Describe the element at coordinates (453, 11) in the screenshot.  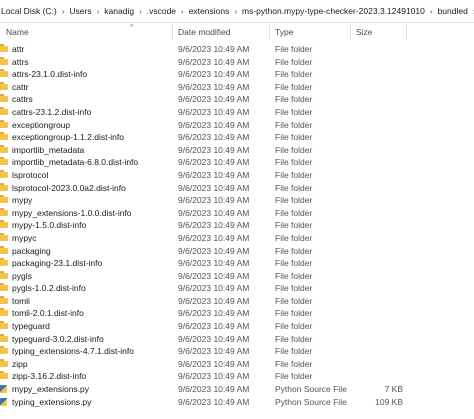
I see `breadcrumb-item: bundled` at that location.